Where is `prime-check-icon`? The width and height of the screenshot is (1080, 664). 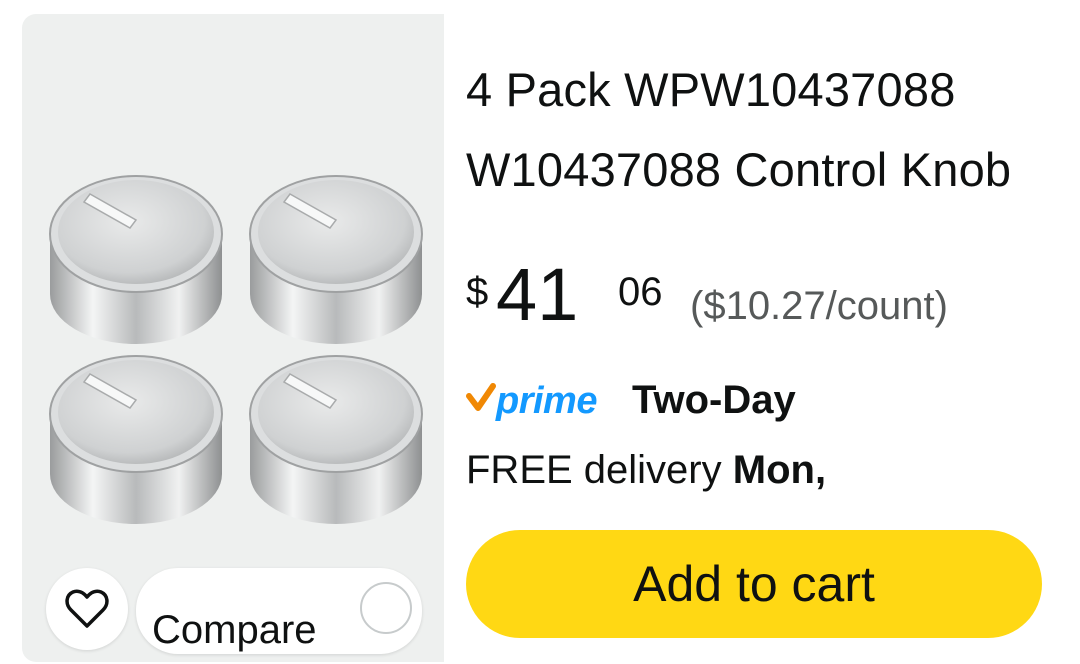 prime-check-icon is located at coordinates (481, 397).